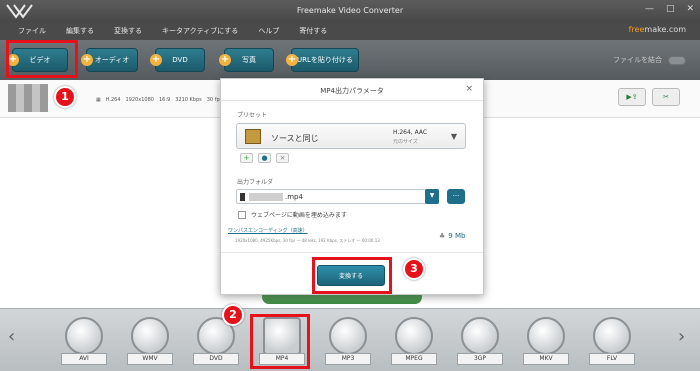 This screenshot has width=700, height=371. What do you see at coordinates (632, 97) in the screenshot?
I see `export-icon: ▶⇪` at bounding box center [632, 97].